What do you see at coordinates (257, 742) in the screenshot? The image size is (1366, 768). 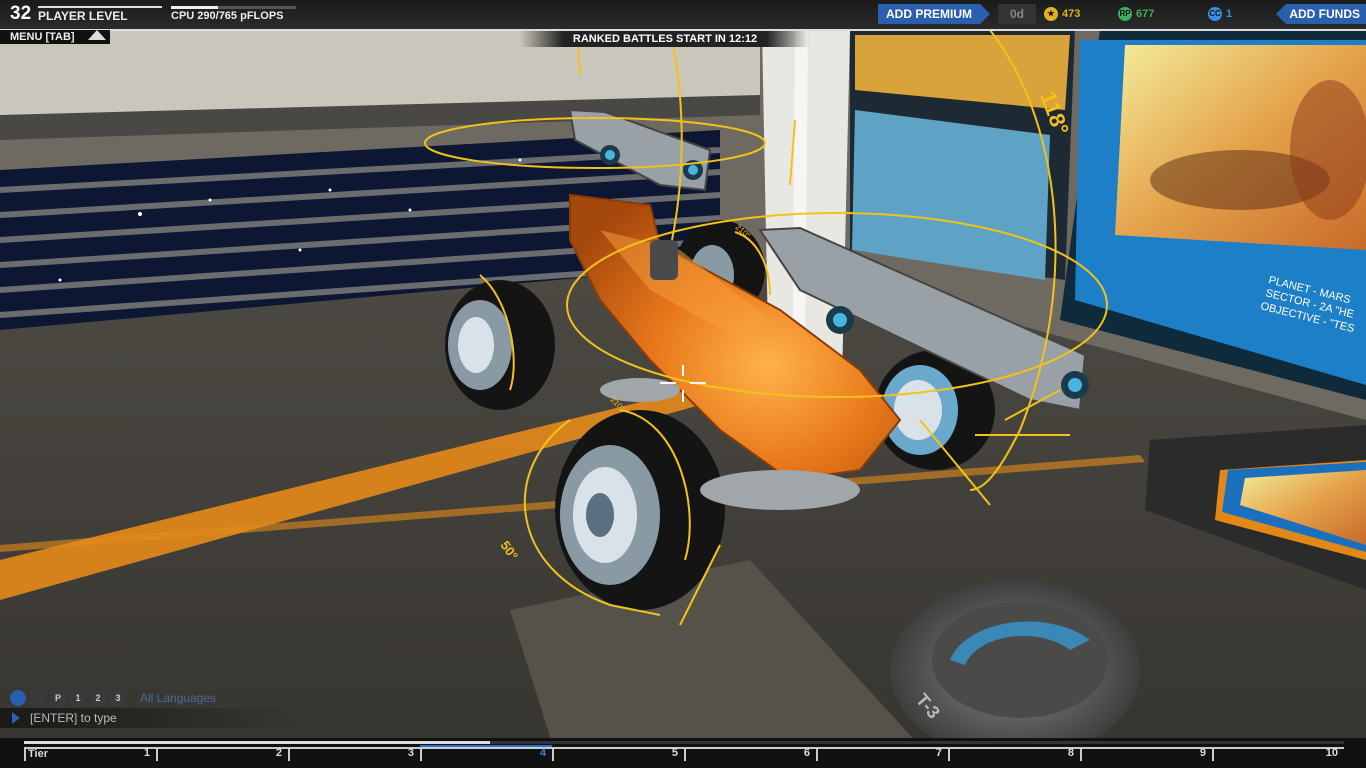 I see `tier-progress-fill` at bounding box center [257, 742].